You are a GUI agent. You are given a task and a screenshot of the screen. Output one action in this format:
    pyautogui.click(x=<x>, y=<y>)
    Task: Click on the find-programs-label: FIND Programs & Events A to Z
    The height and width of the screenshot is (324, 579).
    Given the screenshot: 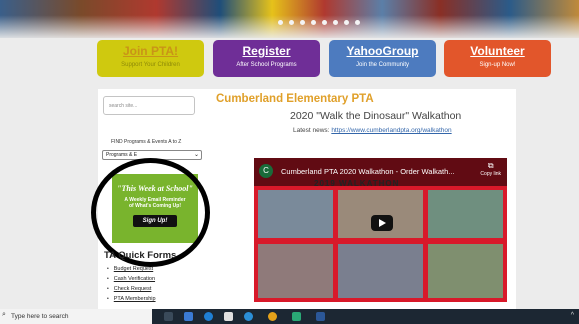 What is the action you would take?
    pyautogui.click(x=146, y=142)
    